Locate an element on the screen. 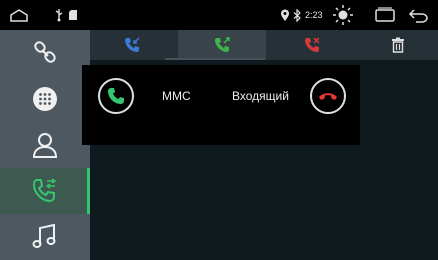 This screenshot has height=260, width=438. music-icon is located at coordinates (44, 235).